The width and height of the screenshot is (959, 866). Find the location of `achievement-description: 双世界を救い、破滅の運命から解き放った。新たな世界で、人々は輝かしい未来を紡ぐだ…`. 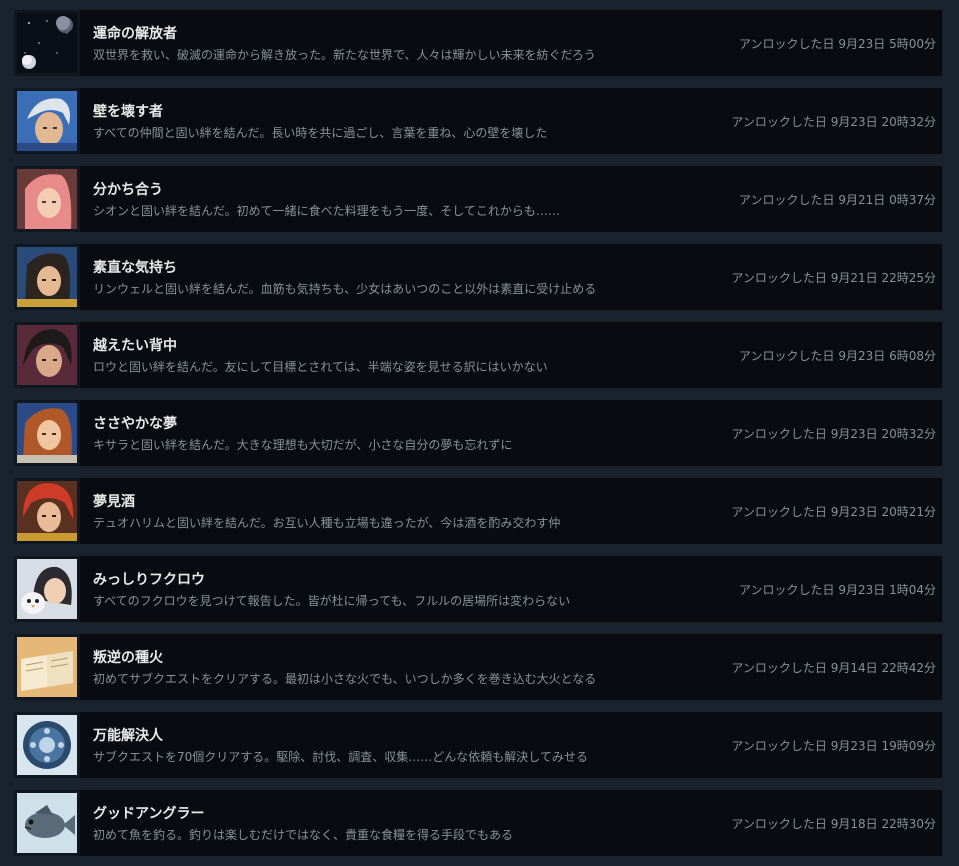

achievement-description: 双世界を救い、破滅の運命から解き放った。新たな世界で、人々は輝かしい未来を紡ぐだ… is located at coordinates (344, 55).